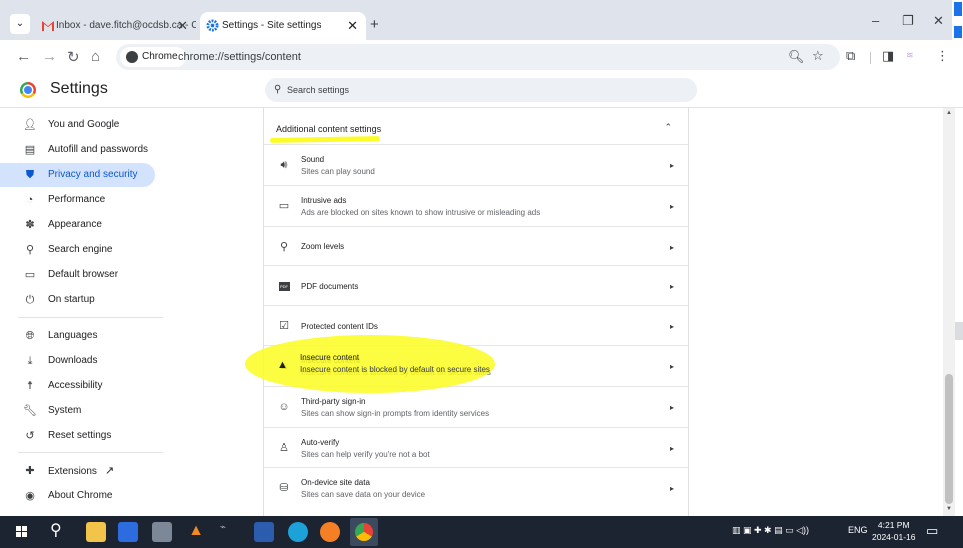  Describe the element at coordinates (796, 57) in the screenshot. I see `zoom-icon: 🔍︎` at that location.